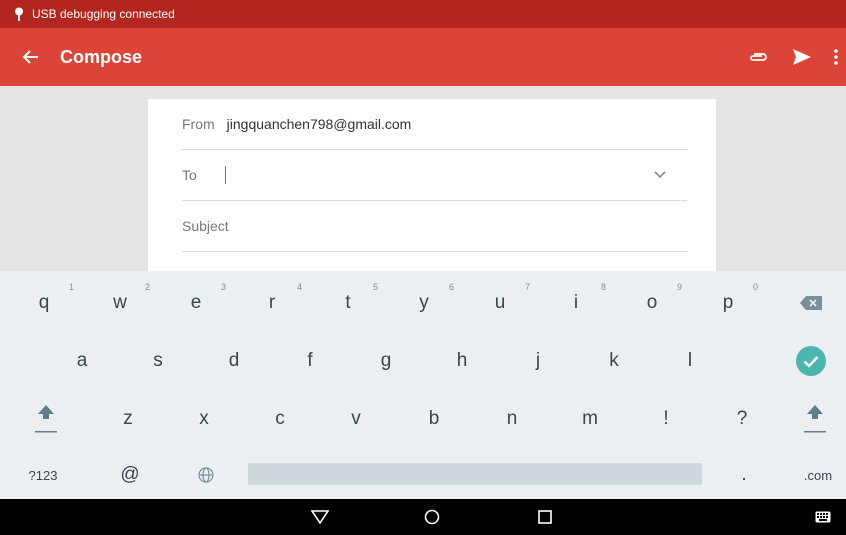 The width and height of the screenshot is (846, 535). Describe the element at coordinates (462, 361) in the screenshot. I see `key-h: h` at that location.